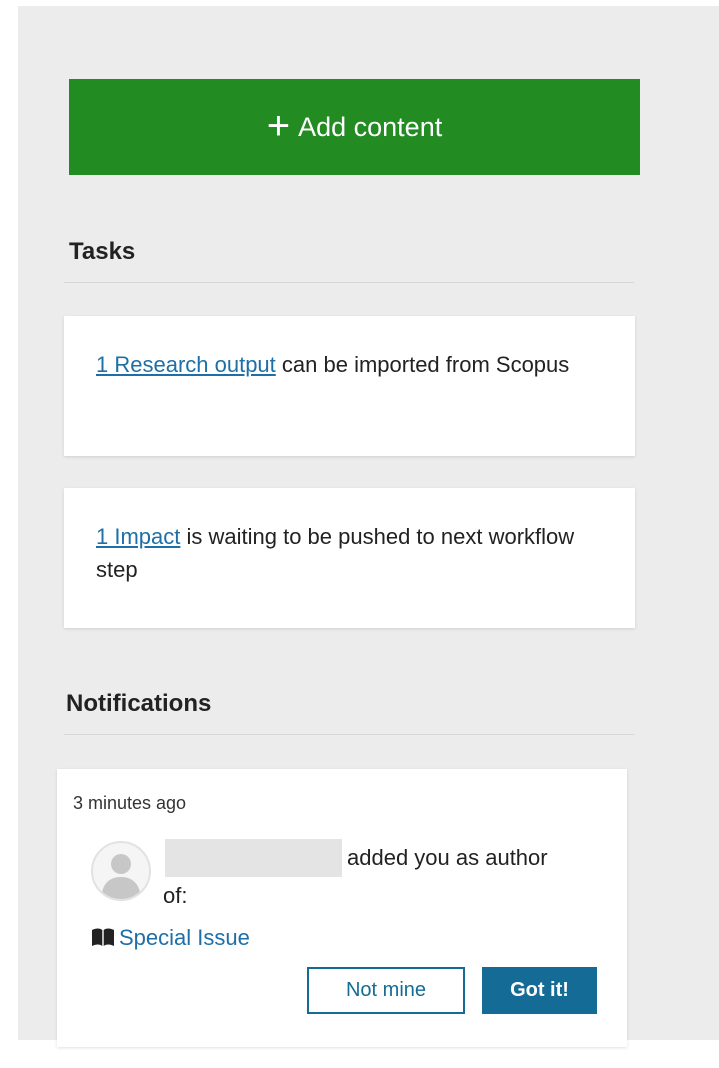  I want to click on not-mine-button: Not mine, so click(386, 990).